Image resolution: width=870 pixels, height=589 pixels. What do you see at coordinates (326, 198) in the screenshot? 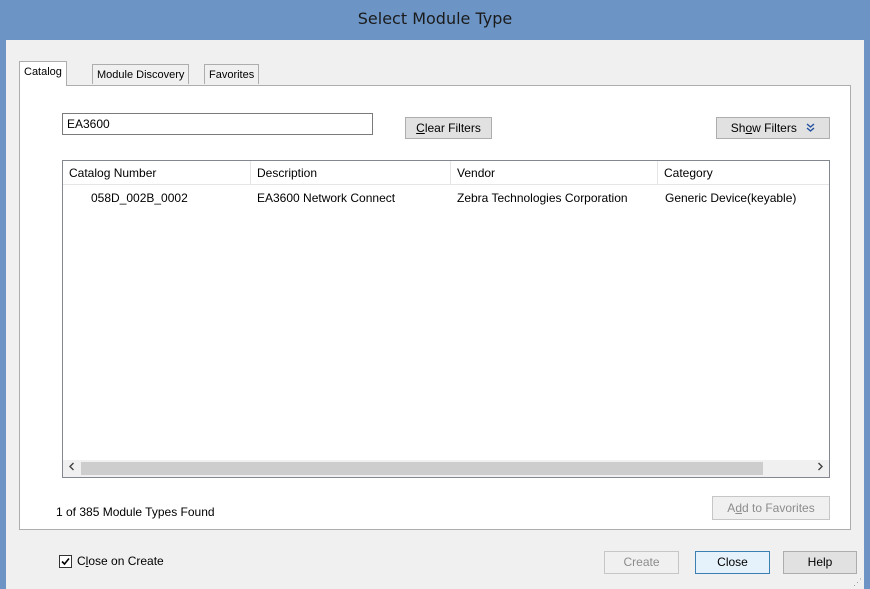
I see `cell-description: EA3600 Network Connect` at bounding box center [326, 198].